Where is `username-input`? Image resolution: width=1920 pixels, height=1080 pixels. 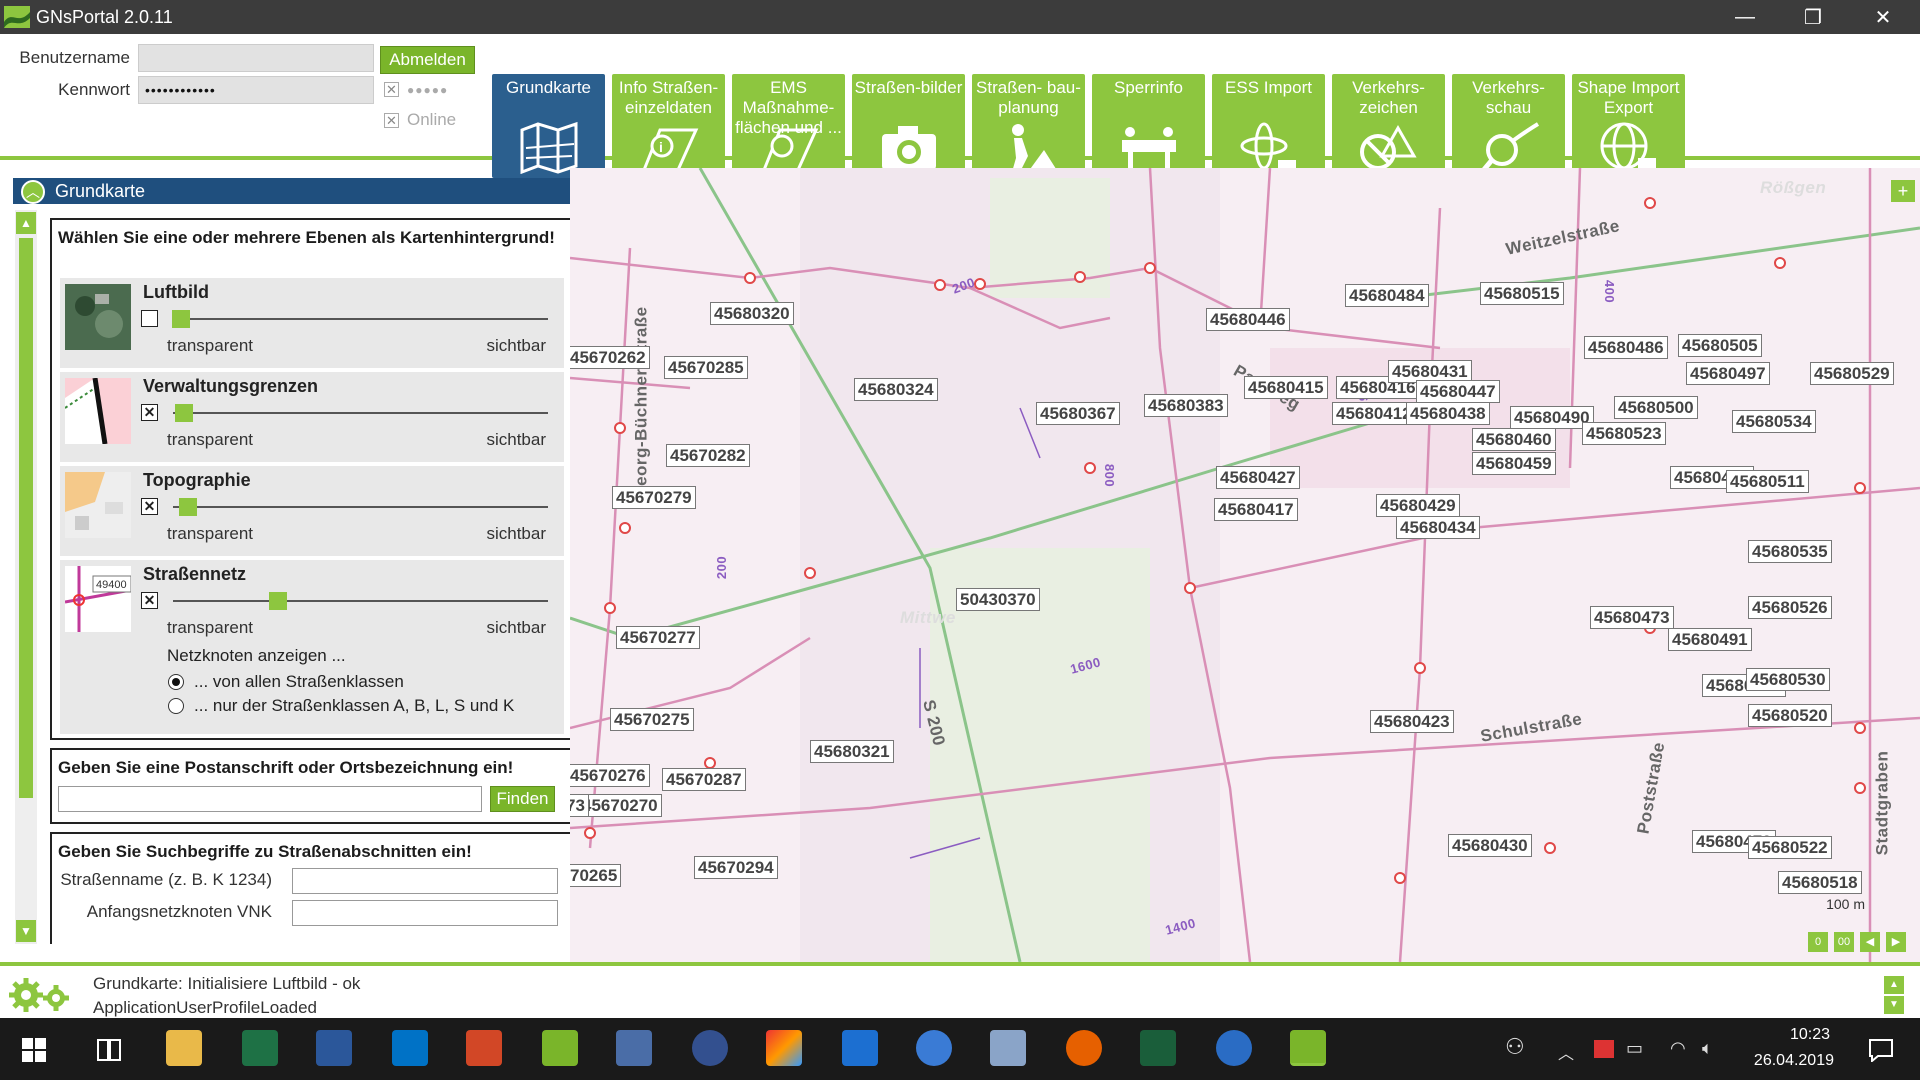
username-input is located at coordinates (256, 58).